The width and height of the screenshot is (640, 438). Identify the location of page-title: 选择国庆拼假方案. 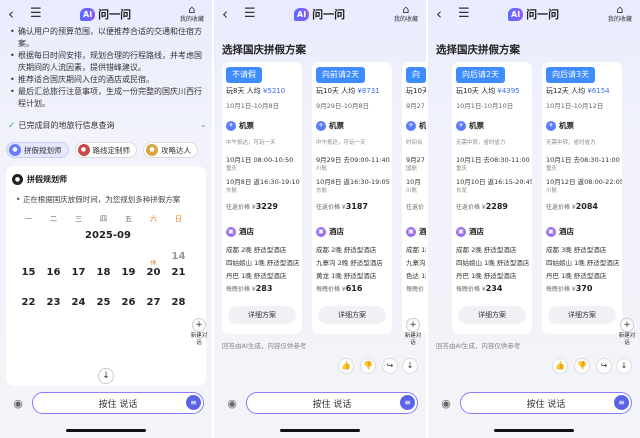
(264, 50).